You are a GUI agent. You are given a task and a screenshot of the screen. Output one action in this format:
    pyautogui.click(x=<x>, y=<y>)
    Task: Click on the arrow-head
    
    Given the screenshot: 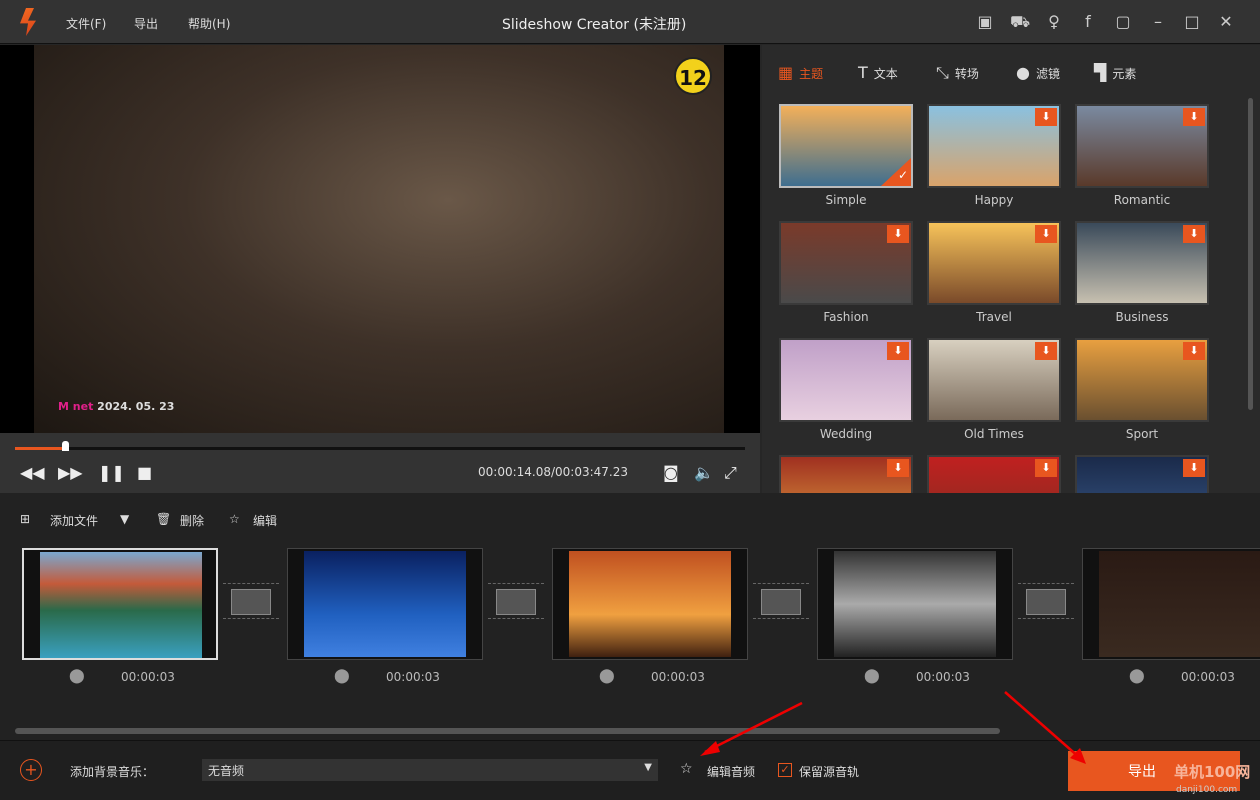 What is the action you would take?
    pyautogui.click(x=710, y=748)
    